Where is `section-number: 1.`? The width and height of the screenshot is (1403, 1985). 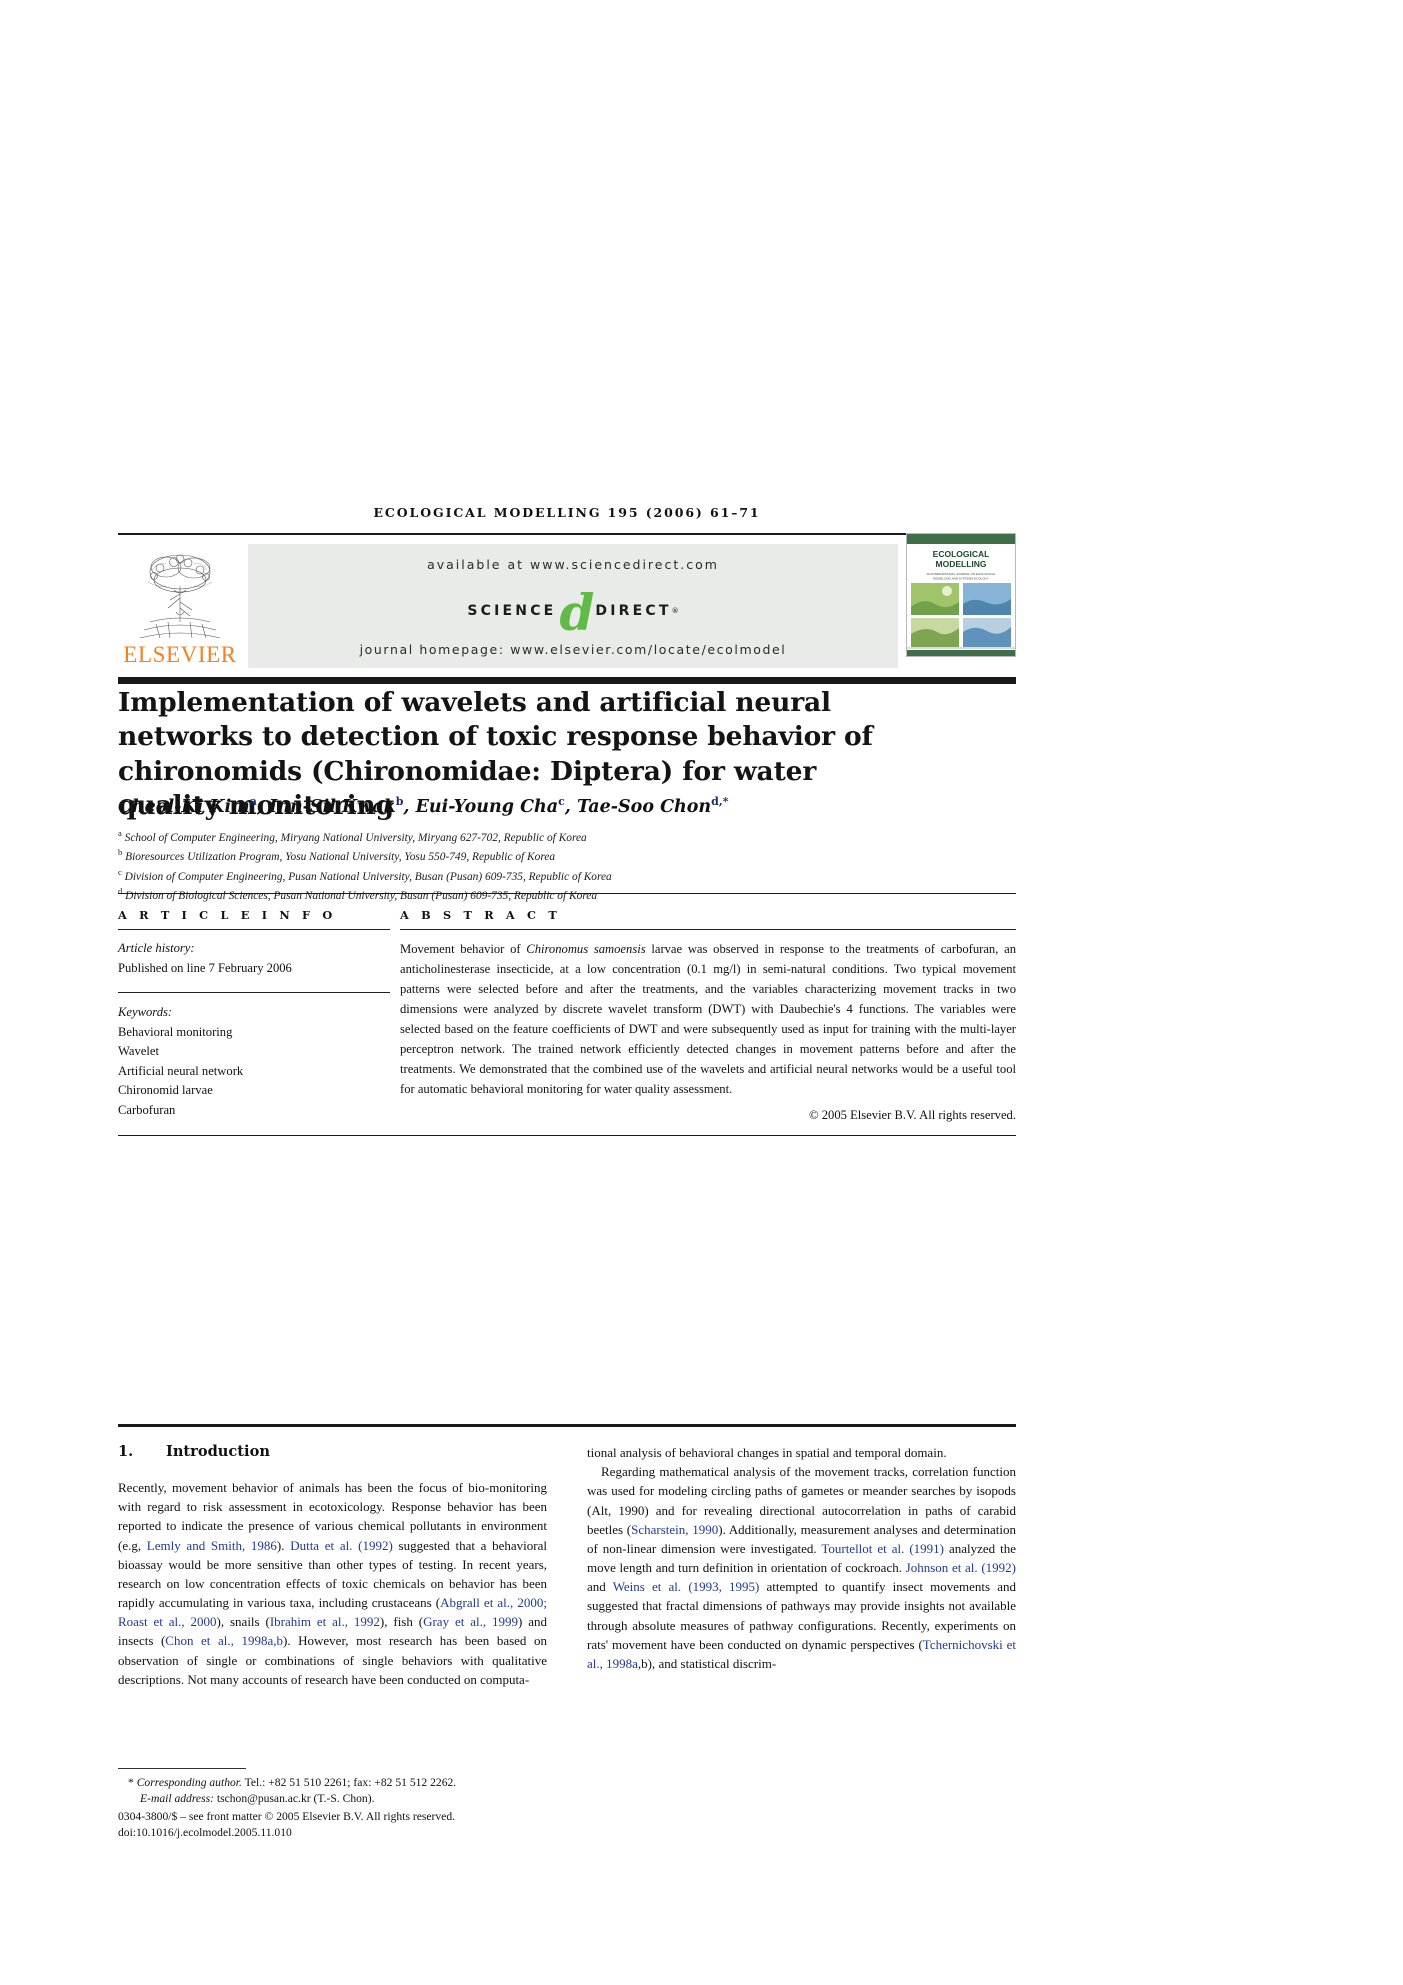
section-number: 1. is located at coordinates (126, 1451).